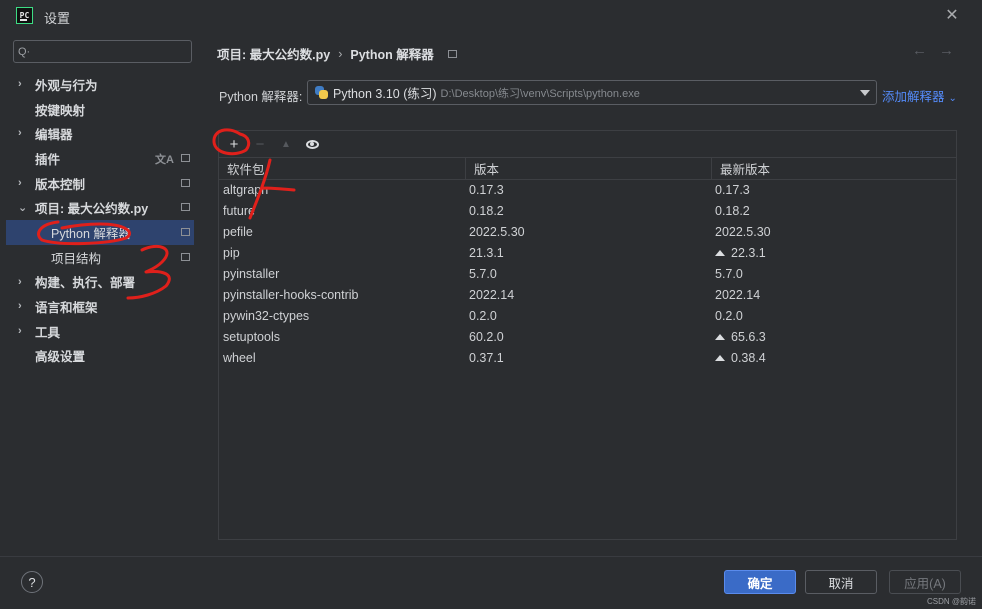 The image size is (982, 609). I want to click on package-latest: 0.18.2, so click(834, 211).